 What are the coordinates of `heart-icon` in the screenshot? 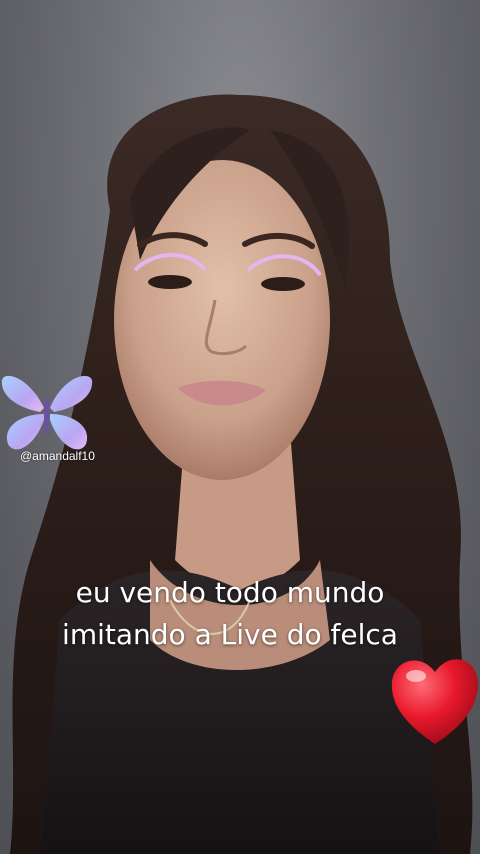 It's located at (434, 701).